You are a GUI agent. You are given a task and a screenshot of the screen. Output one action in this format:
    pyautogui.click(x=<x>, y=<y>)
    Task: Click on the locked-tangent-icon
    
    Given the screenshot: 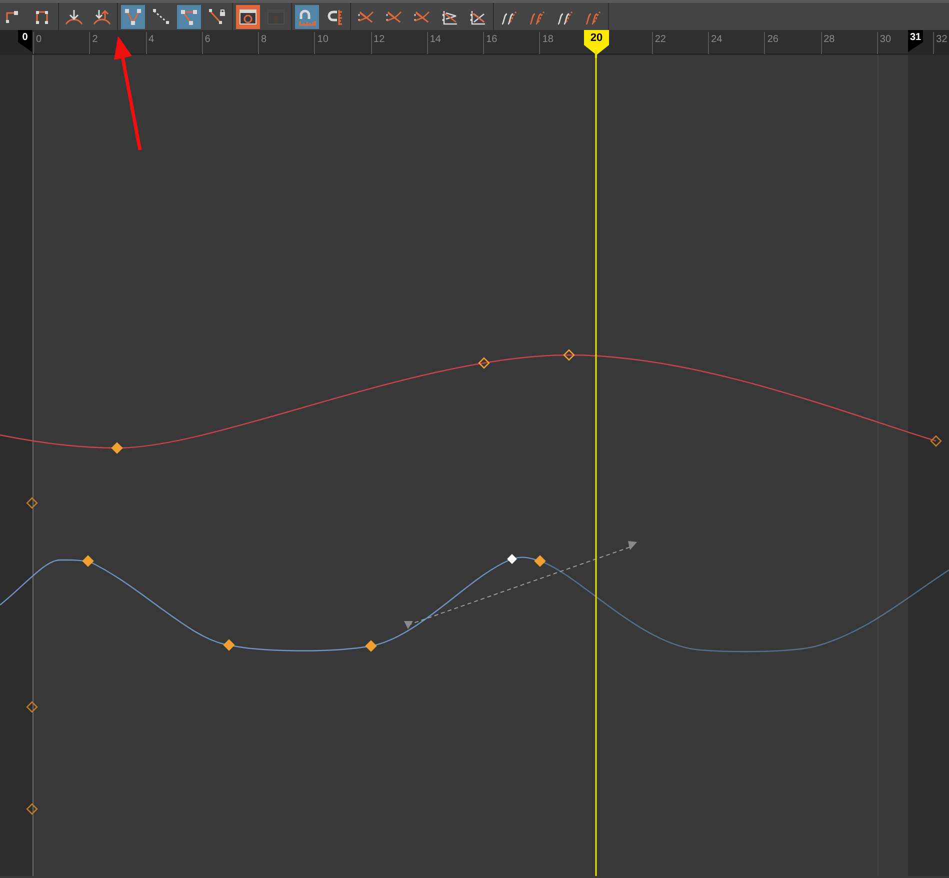 What is the action you would take?
    pyautogui.click(x=217, y=16)
    